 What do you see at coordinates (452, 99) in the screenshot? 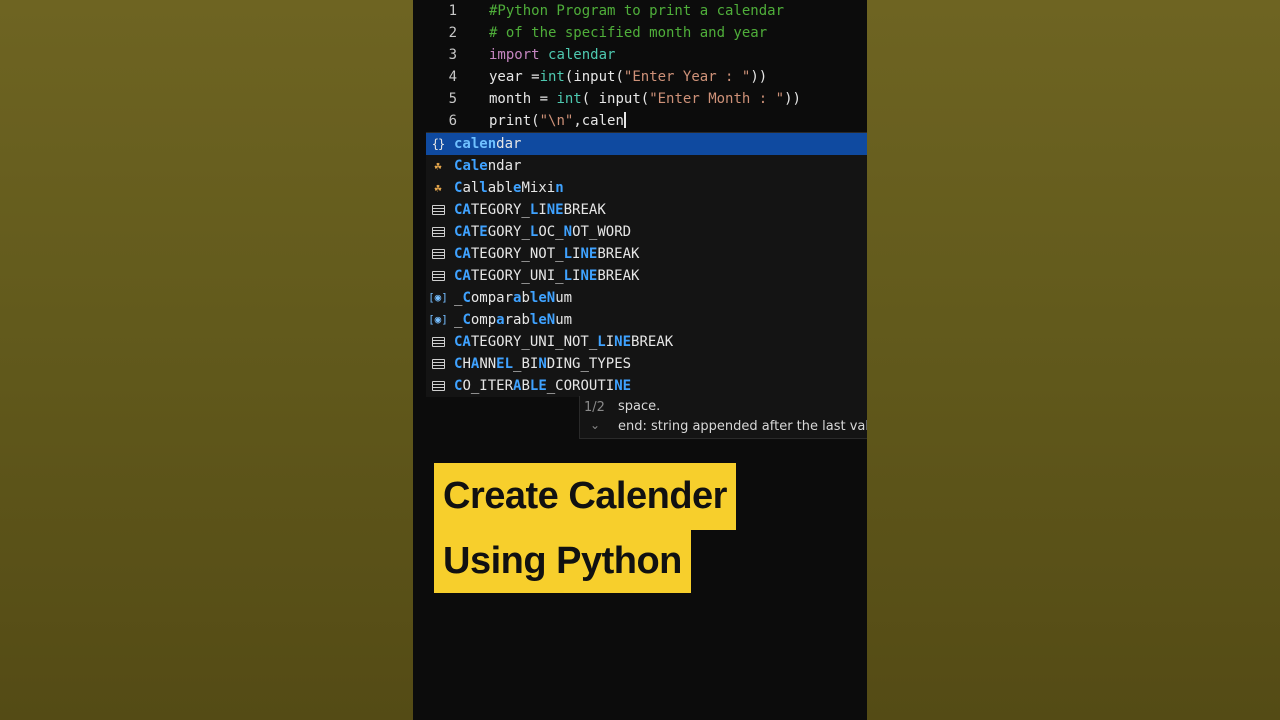
I see `line-number: 5` at bounding box center [452, 99].